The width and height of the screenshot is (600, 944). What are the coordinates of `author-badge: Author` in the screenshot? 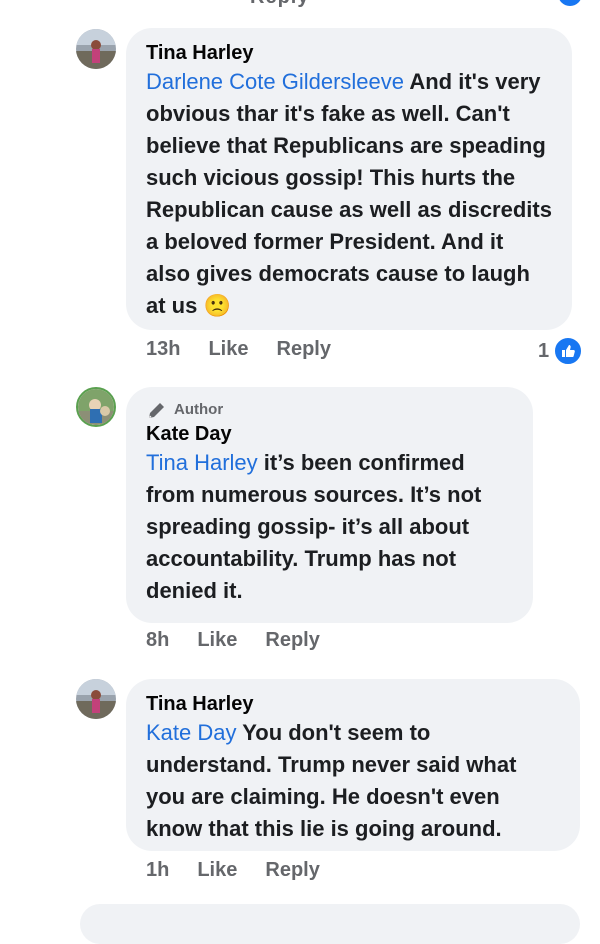 It's located at (329, 410).